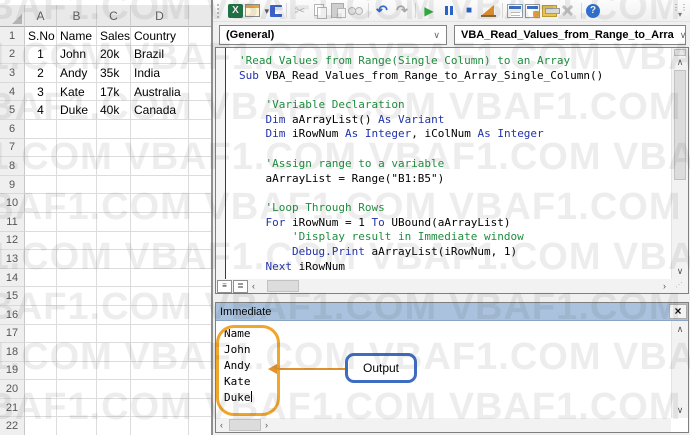 Image resolution: width=690 pixels, height=435 pixels. What do you see at coordinates (160, 36) in the screenshot?
I see `cell-D1: Country` at bounding box center [160, 36].